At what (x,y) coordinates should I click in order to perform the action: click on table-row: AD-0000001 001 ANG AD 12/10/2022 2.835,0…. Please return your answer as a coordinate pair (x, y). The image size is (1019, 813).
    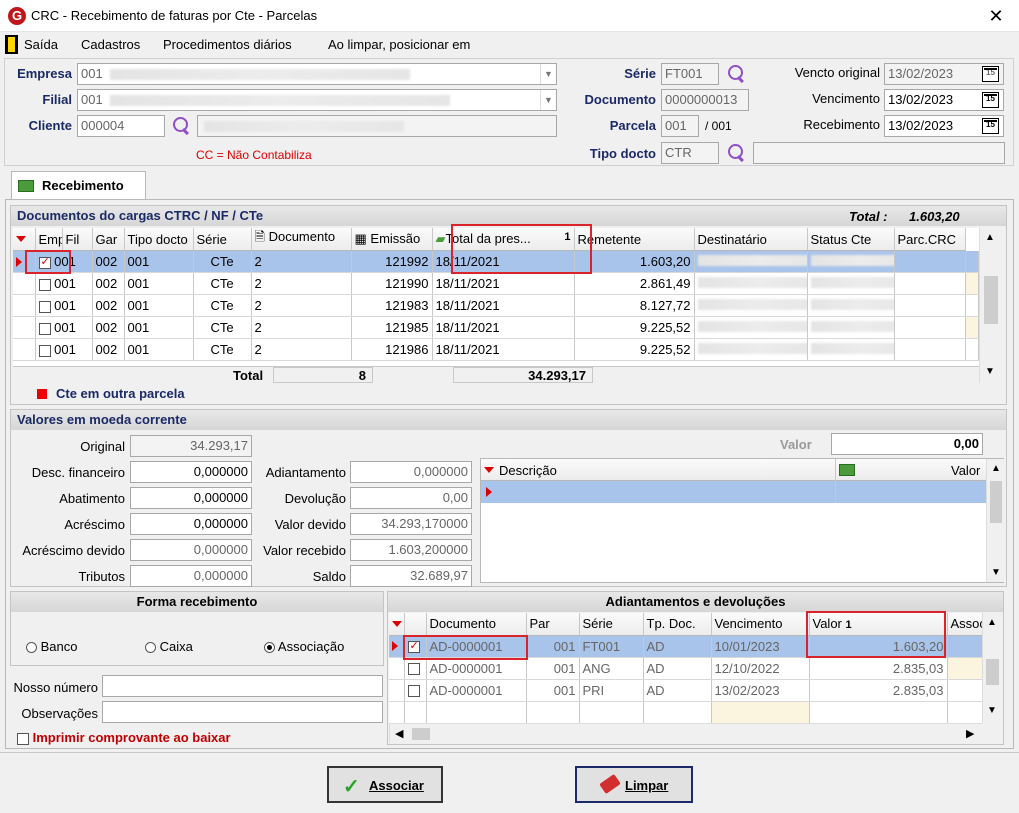
    Looking at the image, I should click on (685, 668).